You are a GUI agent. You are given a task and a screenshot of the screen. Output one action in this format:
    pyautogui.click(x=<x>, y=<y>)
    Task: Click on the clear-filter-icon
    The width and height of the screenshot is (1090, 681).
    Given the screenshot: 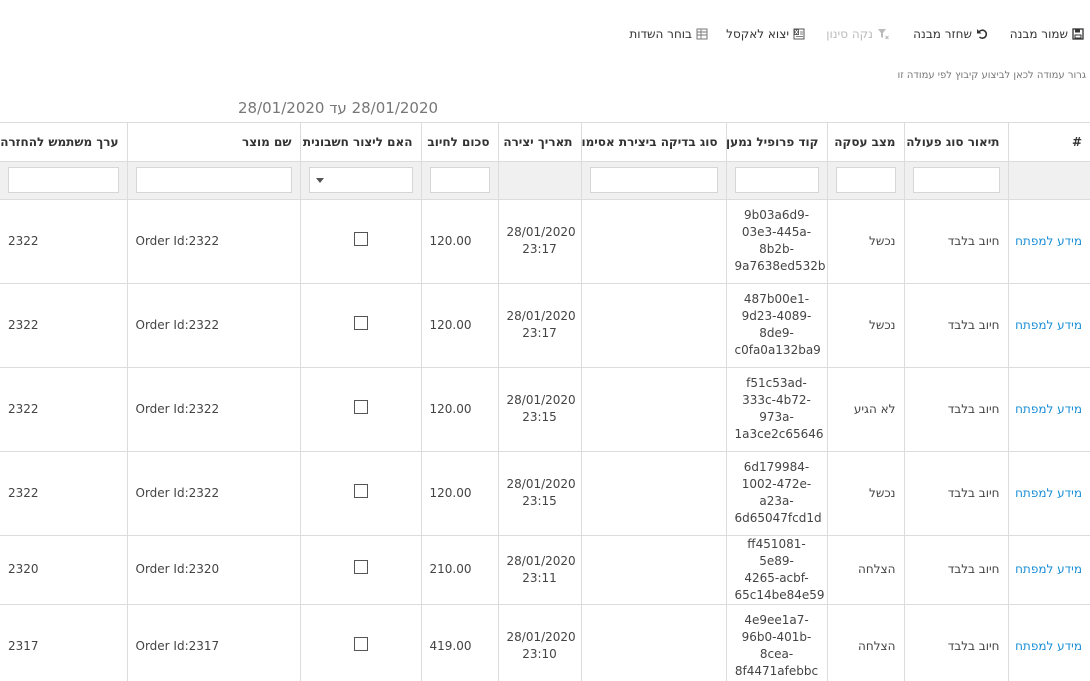 What is the action you would take?
    pyautogui.click(x=883, y=34)
    